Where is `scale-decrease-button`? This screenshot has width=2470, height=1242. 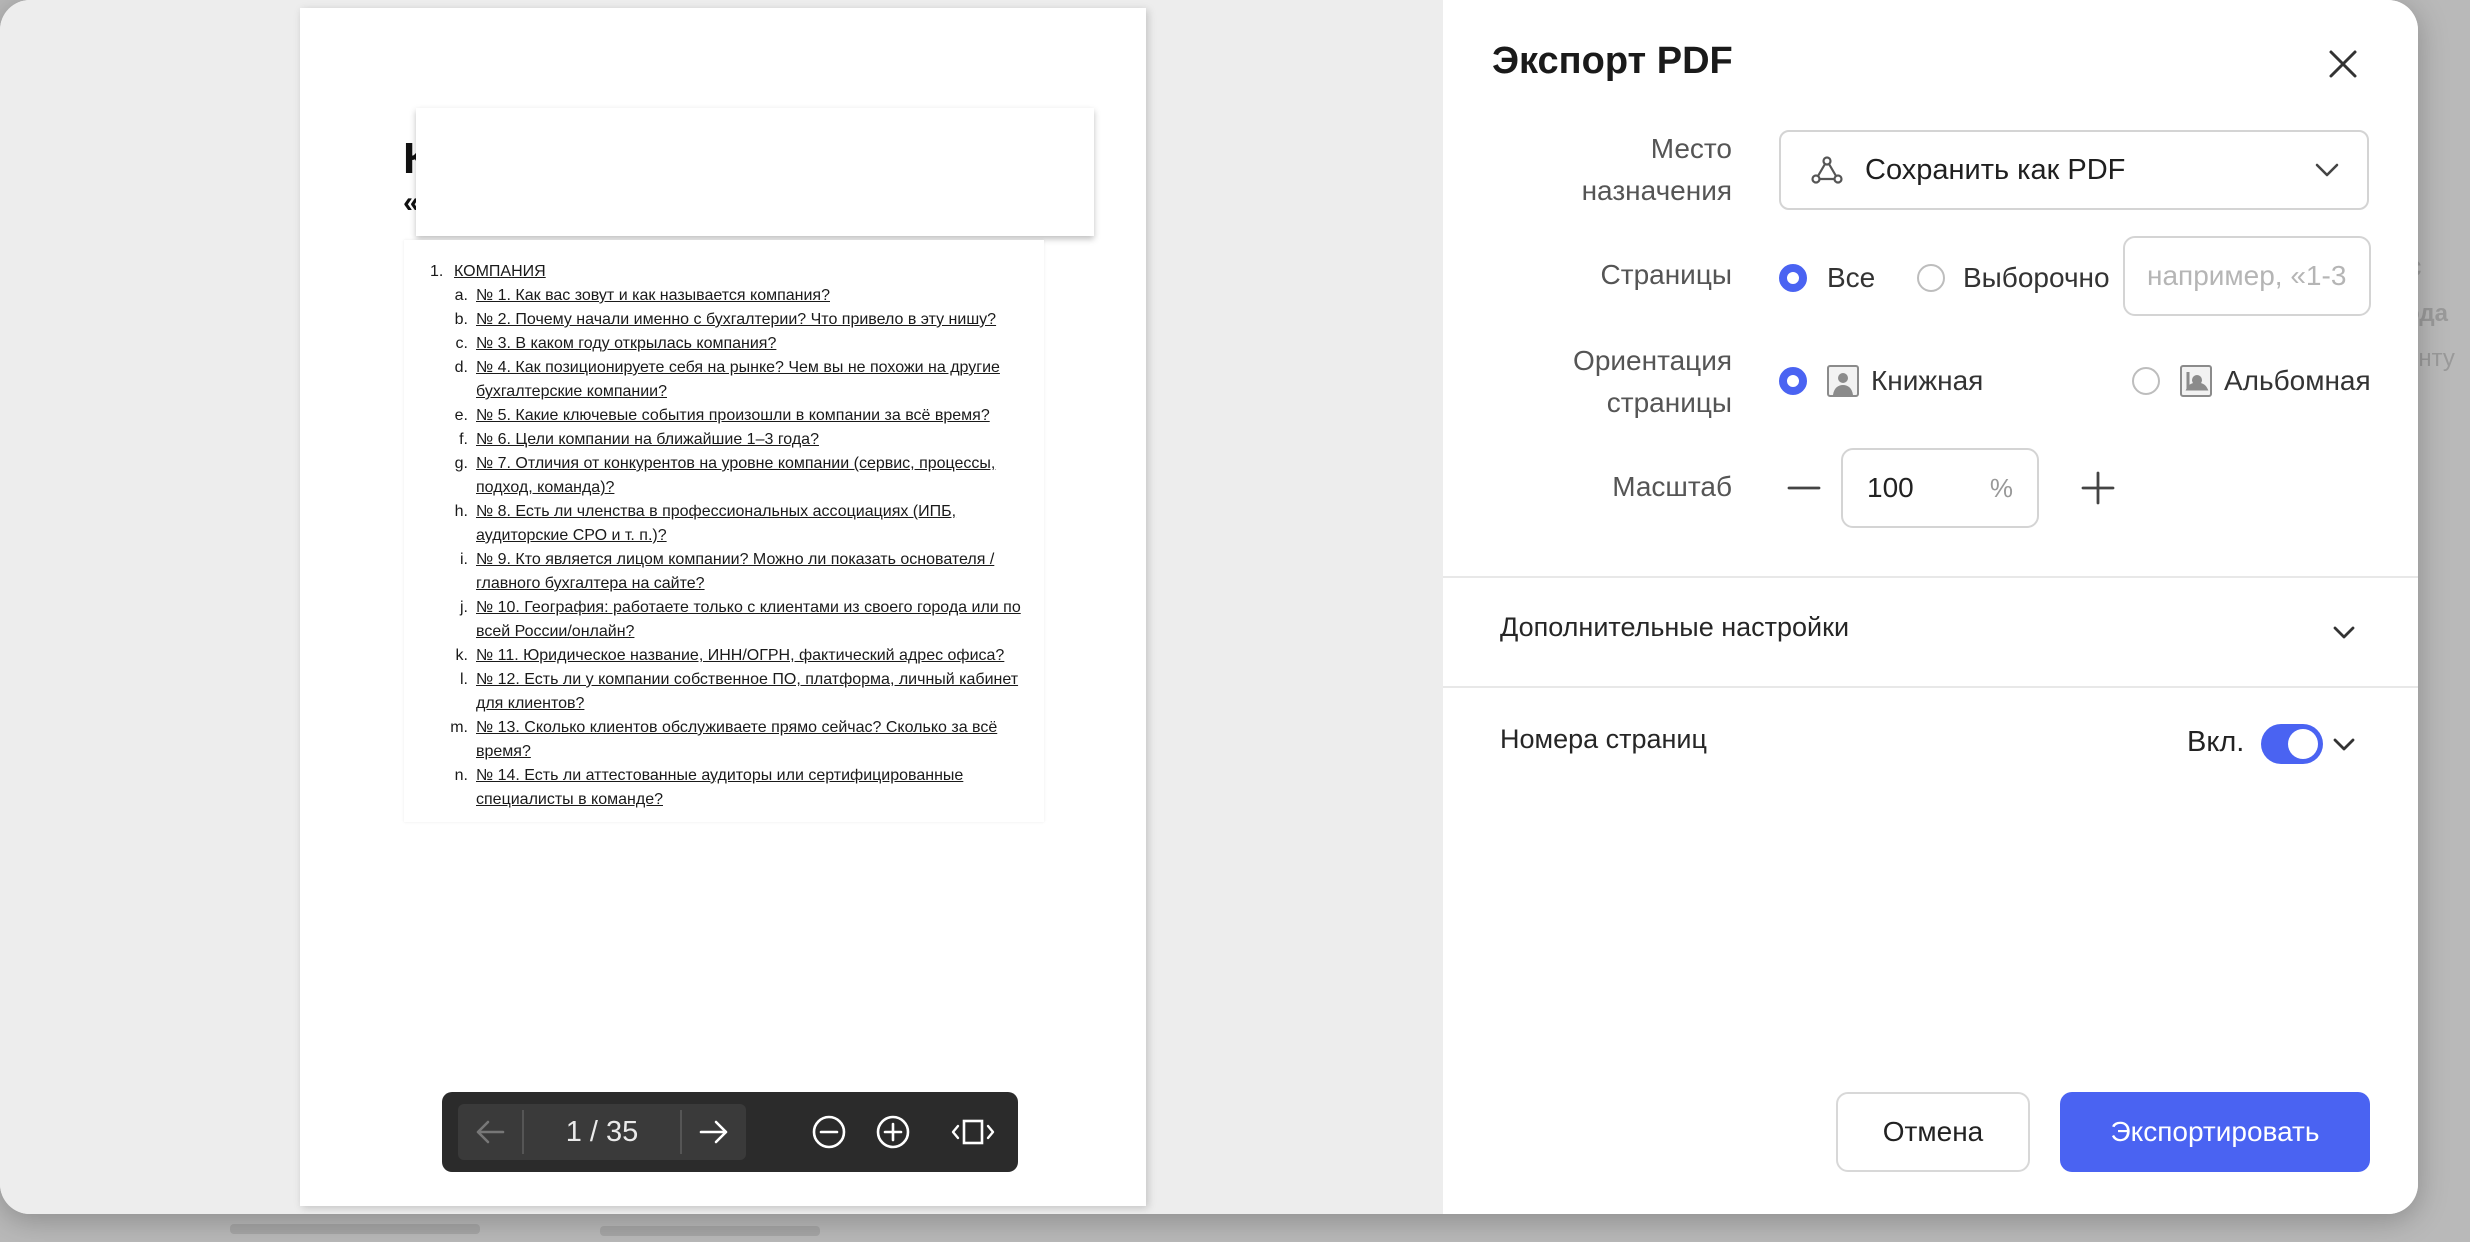 scale-decrease-button is located at coordinates (1804, 488).